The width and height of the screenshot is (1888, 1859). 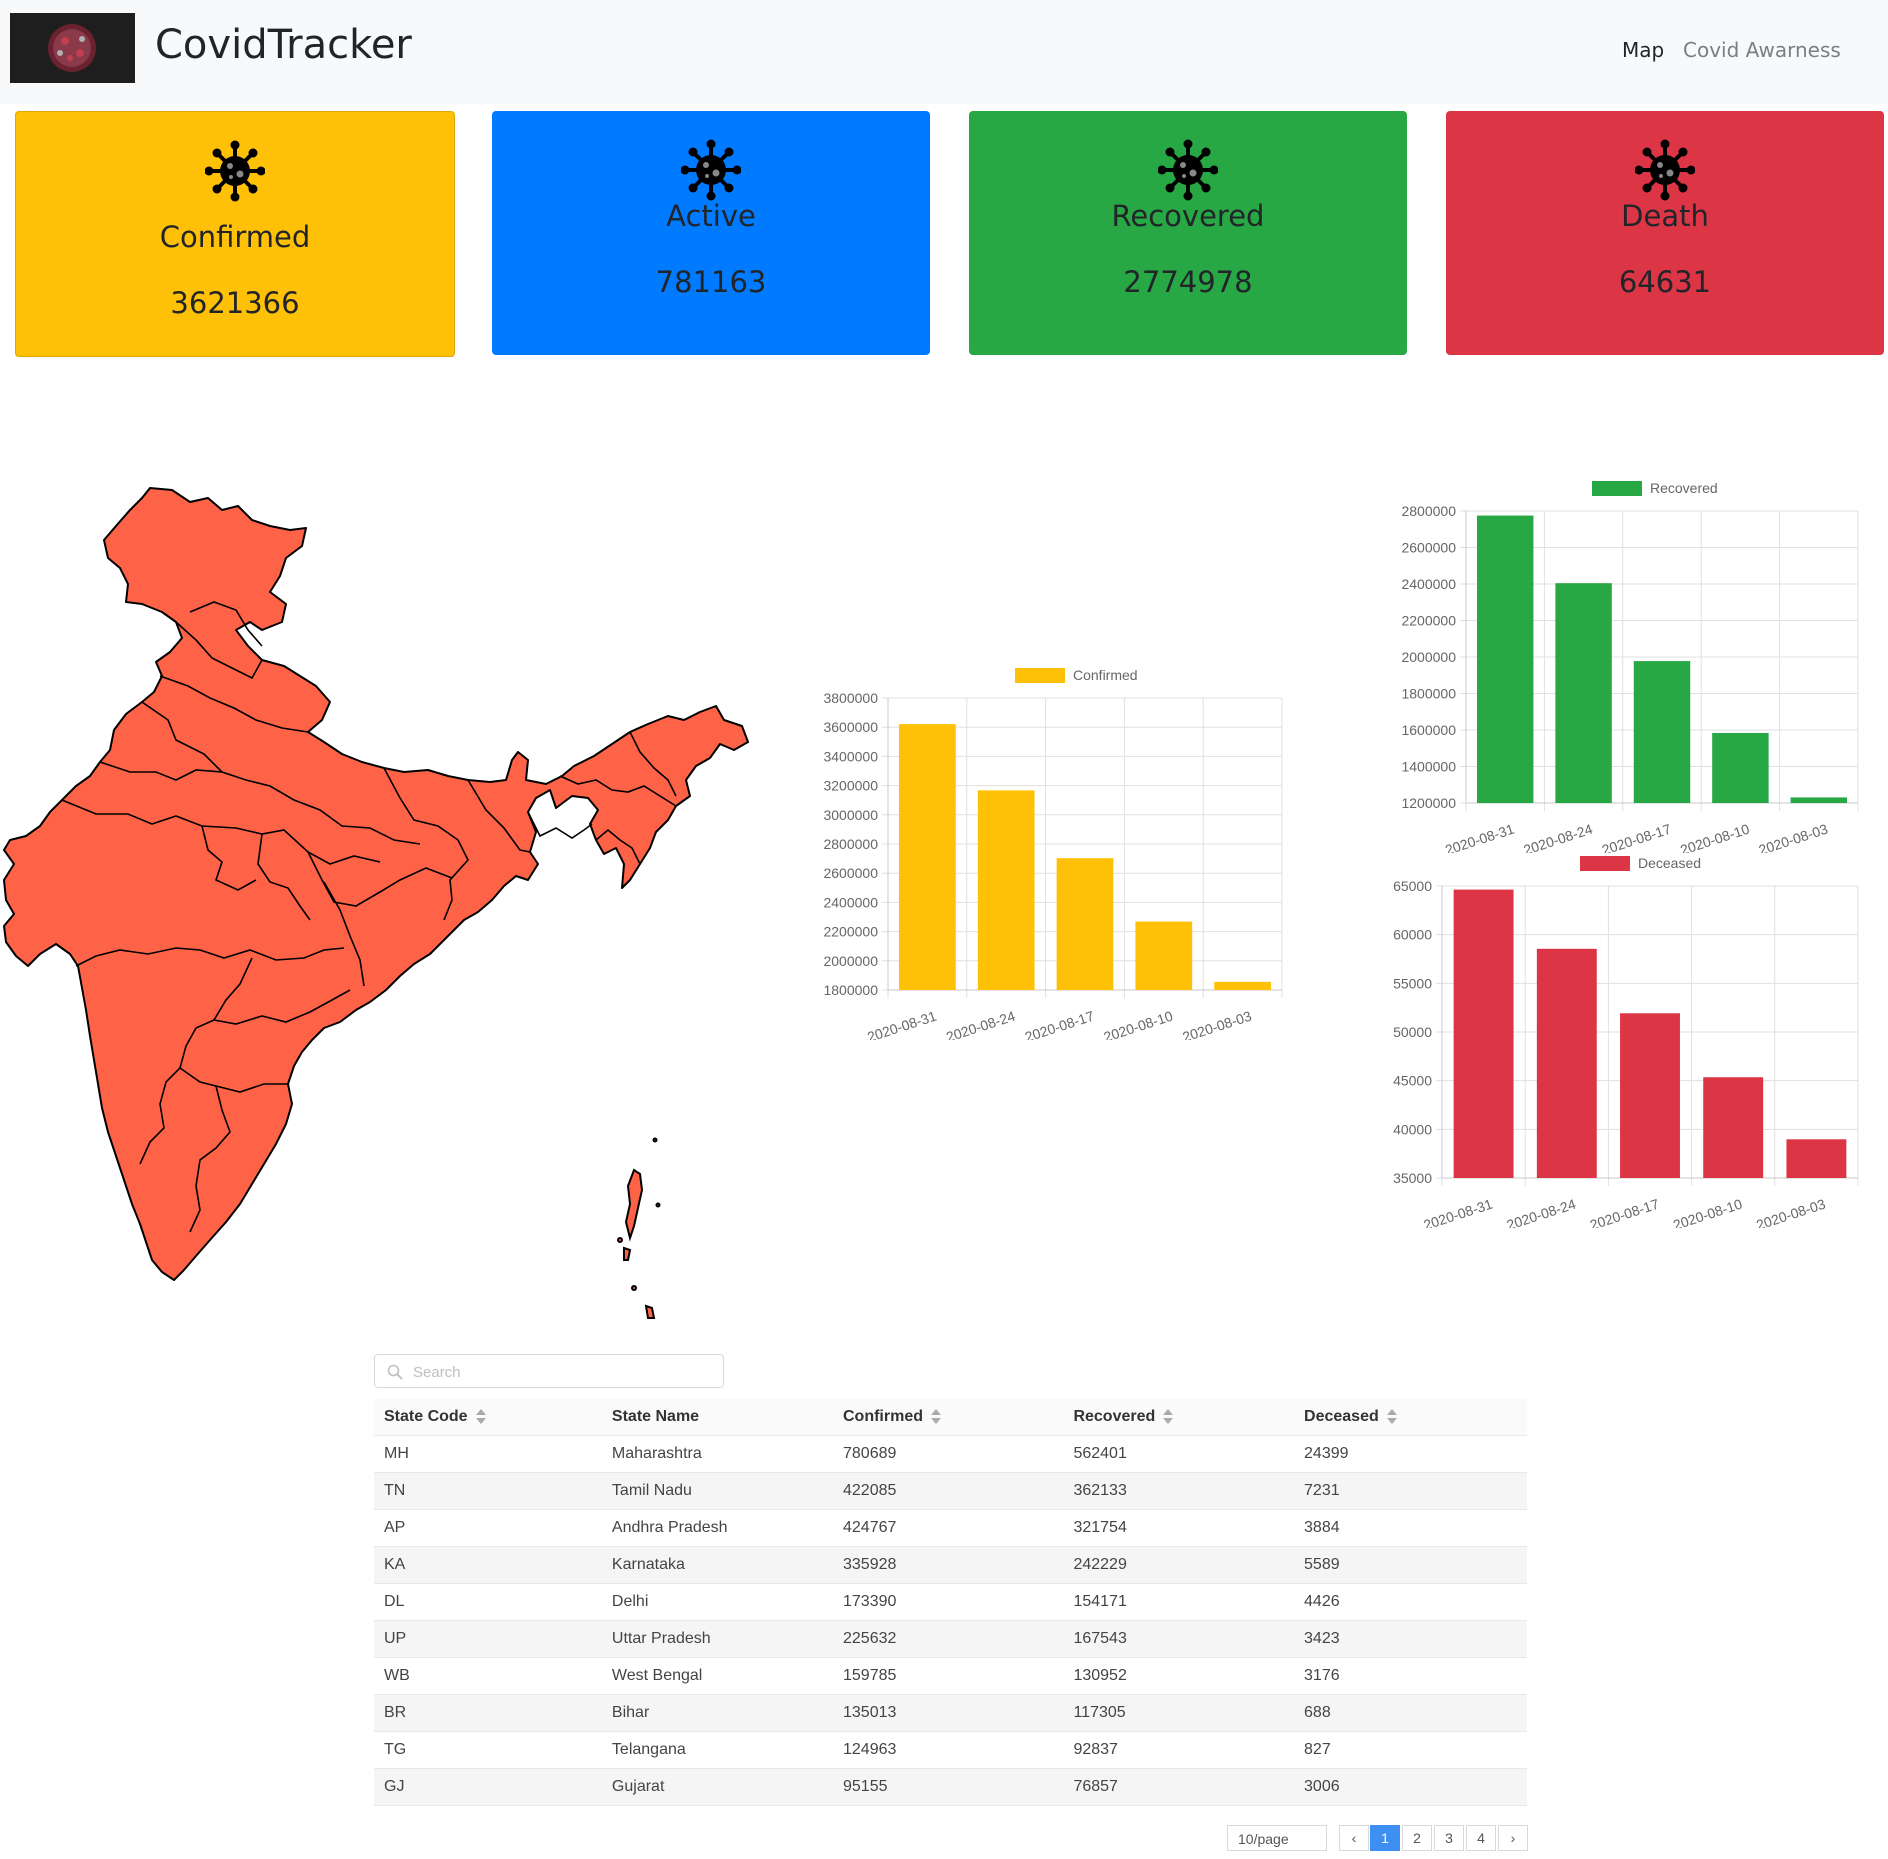 I want to click on column-header-state-name: State Name, so click(x=717, y=1417).